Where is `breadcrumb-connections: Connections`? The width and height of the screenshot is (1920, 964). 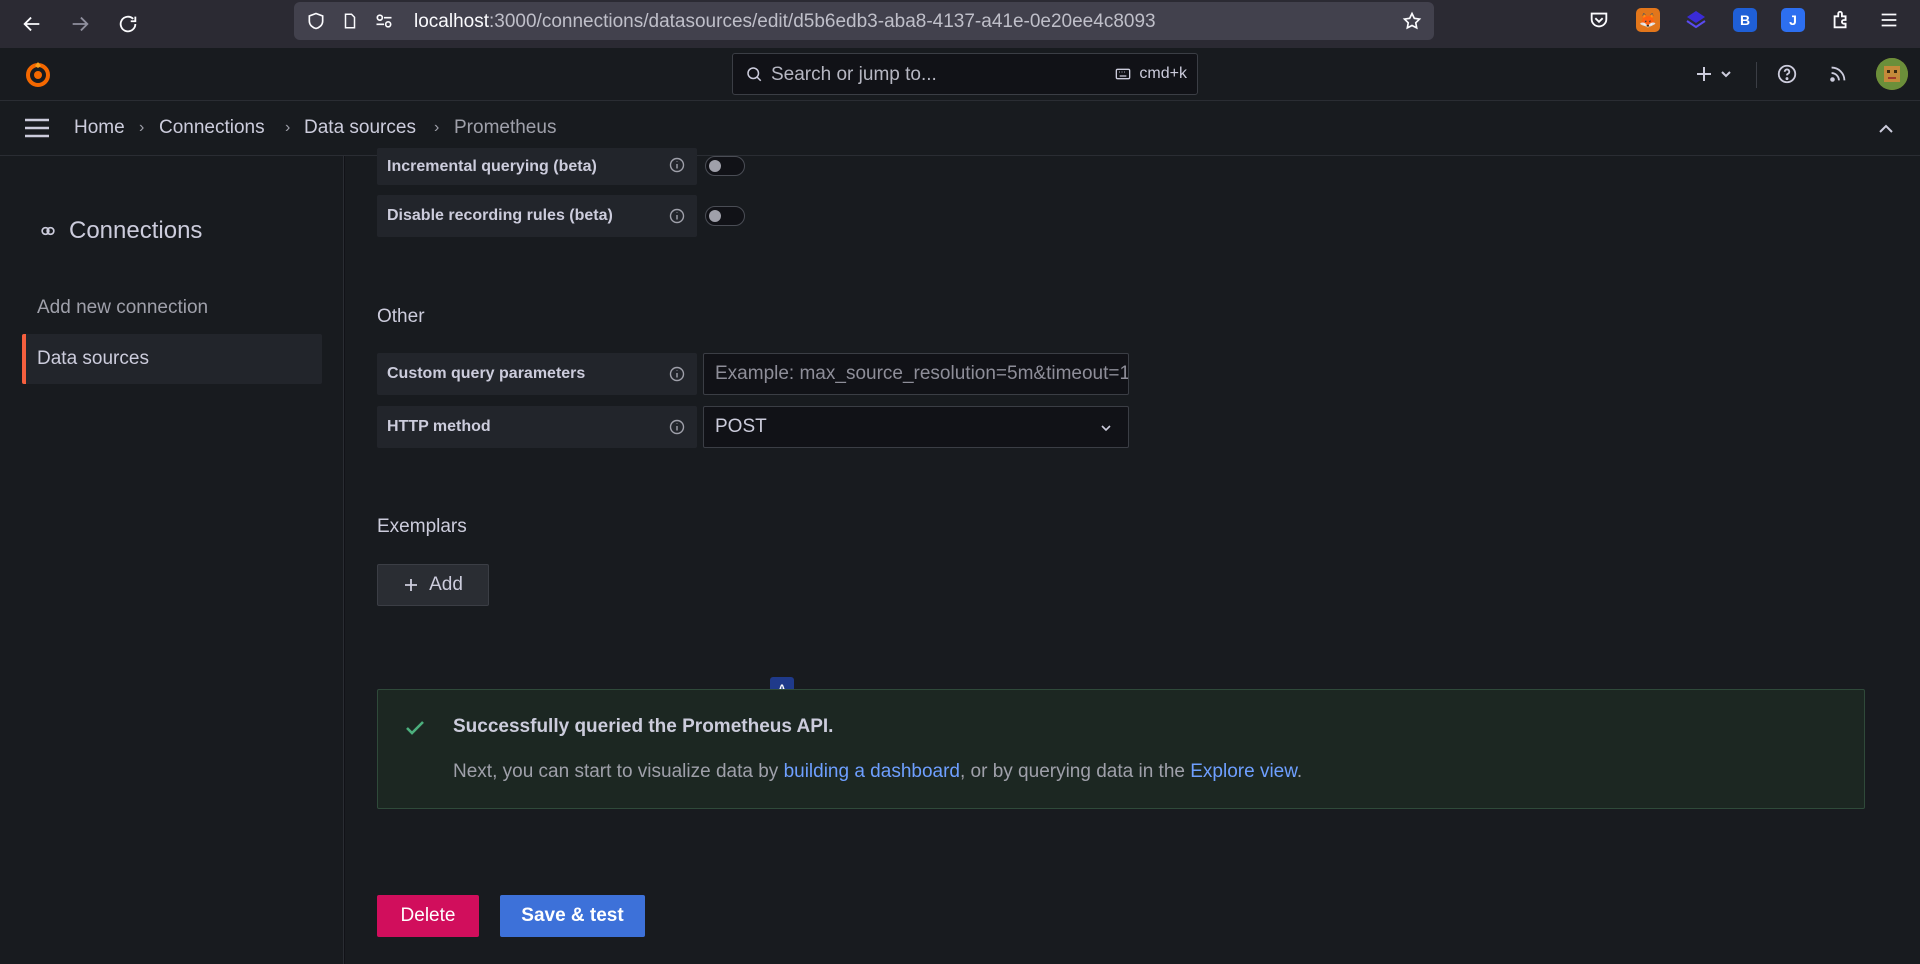 breadcrumb-connections: Connections is located at coordinates (212, 128).